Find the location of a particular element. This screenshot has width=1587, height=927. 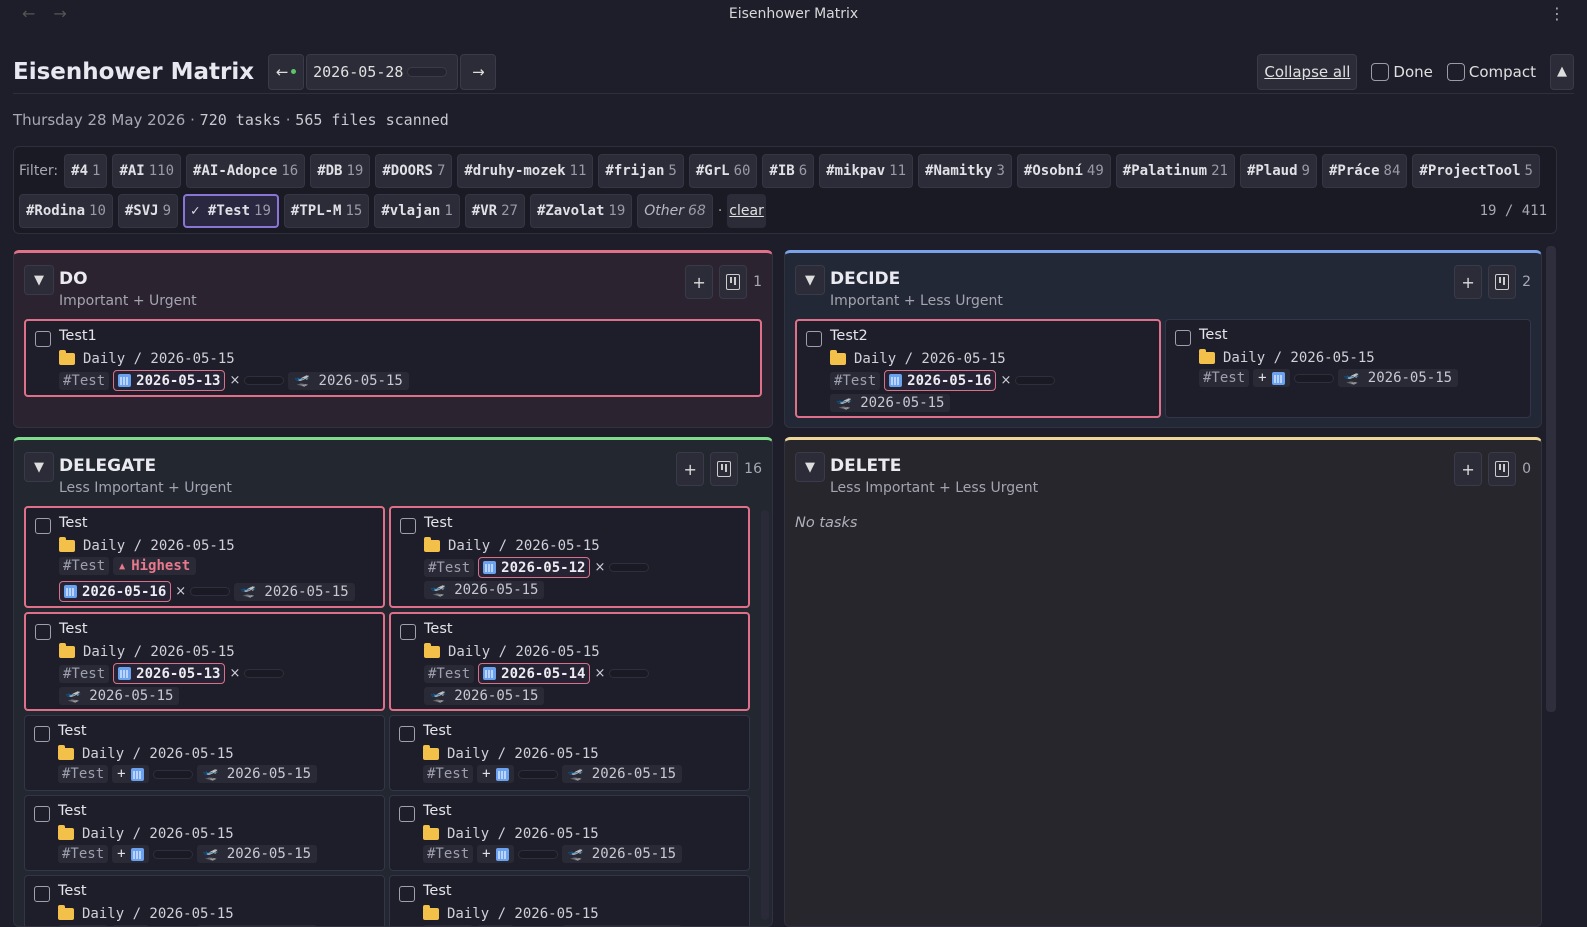

more-menu-icon: ⋮ is located at coordinates (1557, 13).